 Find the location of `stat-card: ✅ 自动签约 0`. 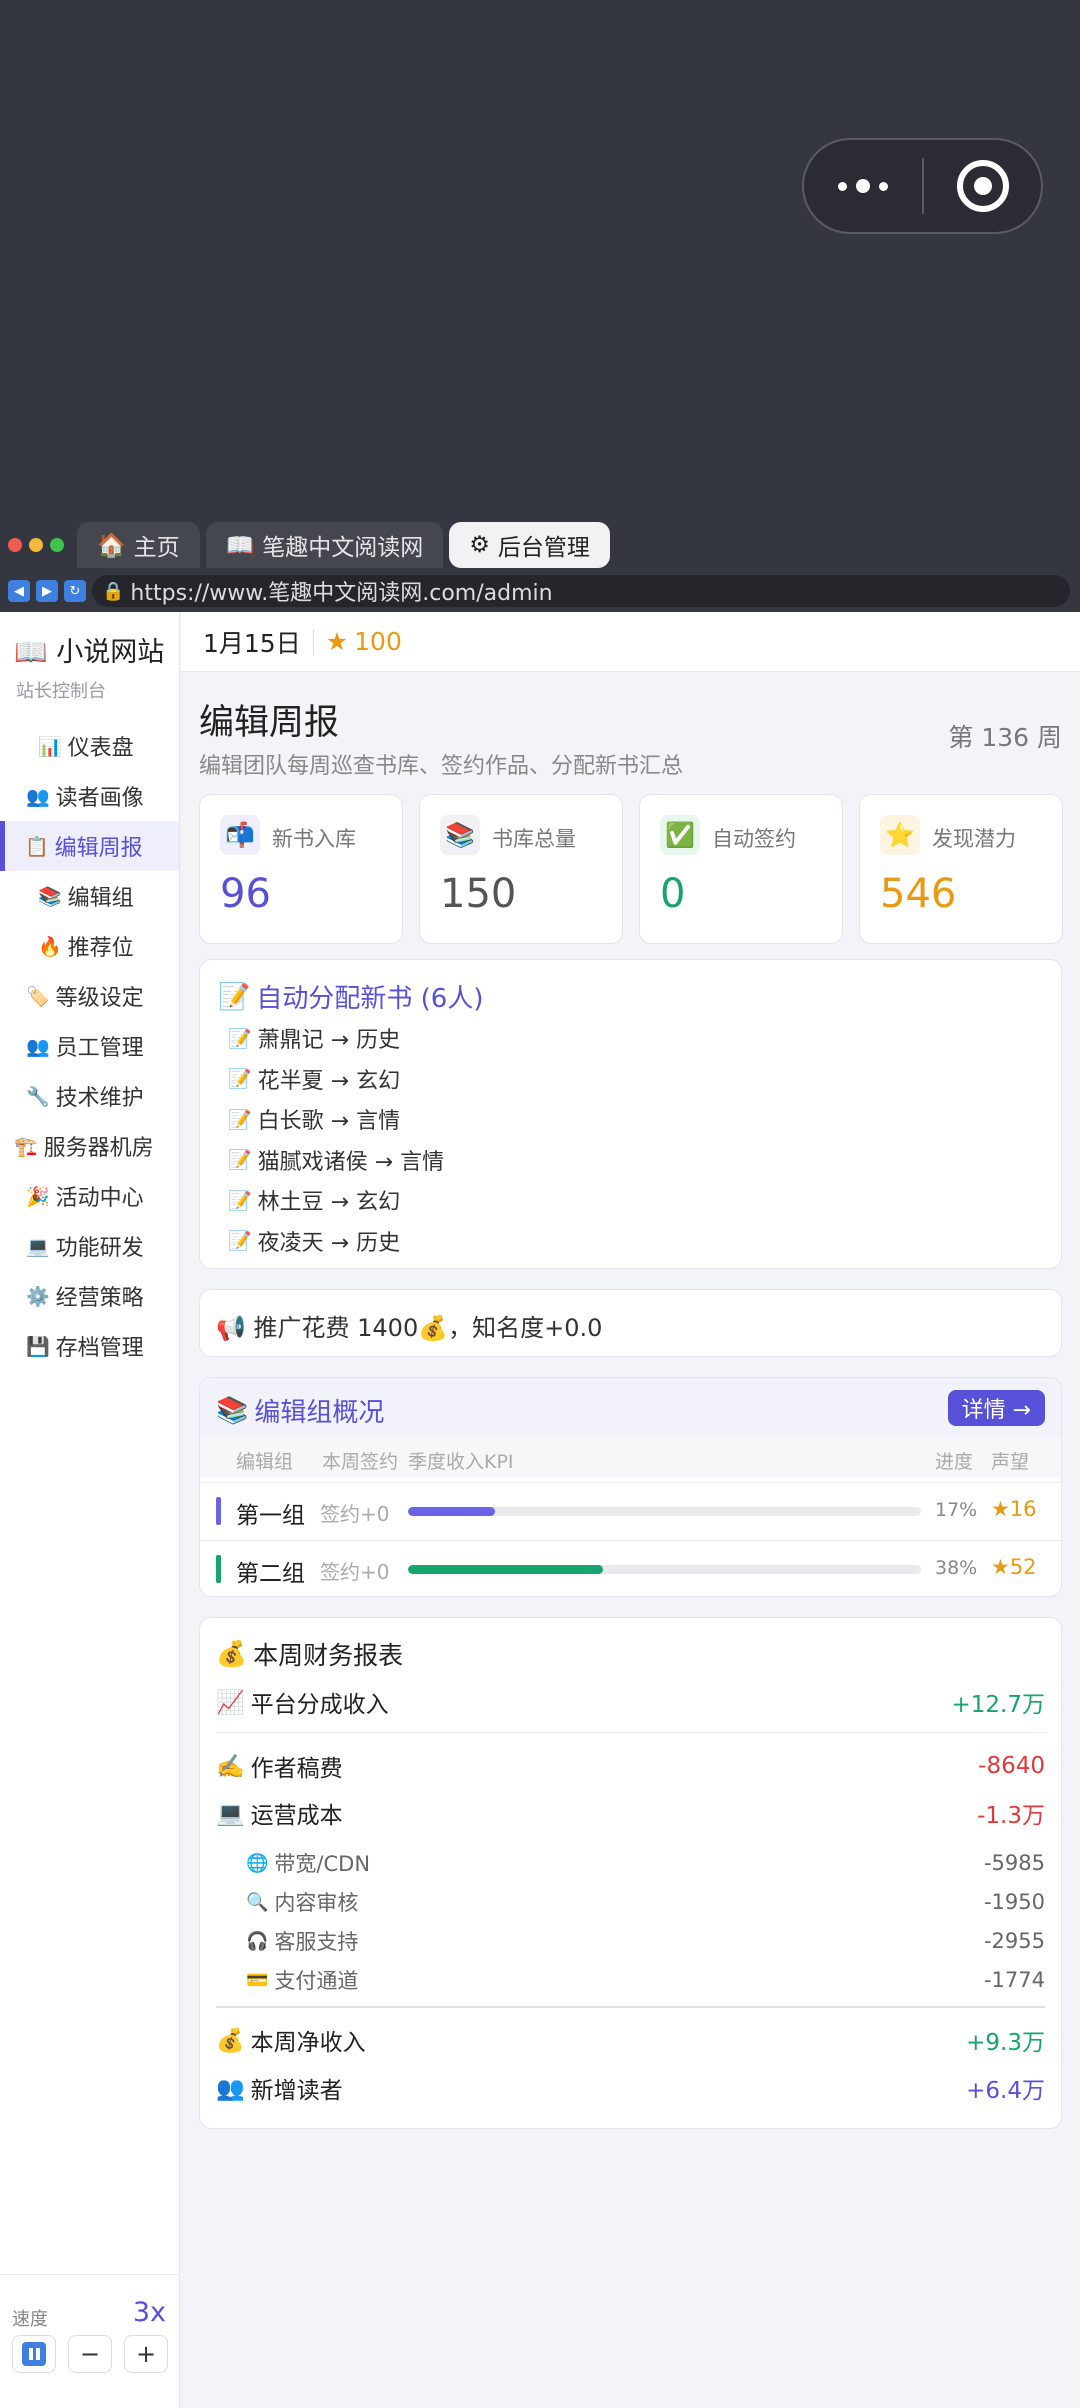

stat-card: ✅ 自动签约 0 is located at coordinates (741, 869).